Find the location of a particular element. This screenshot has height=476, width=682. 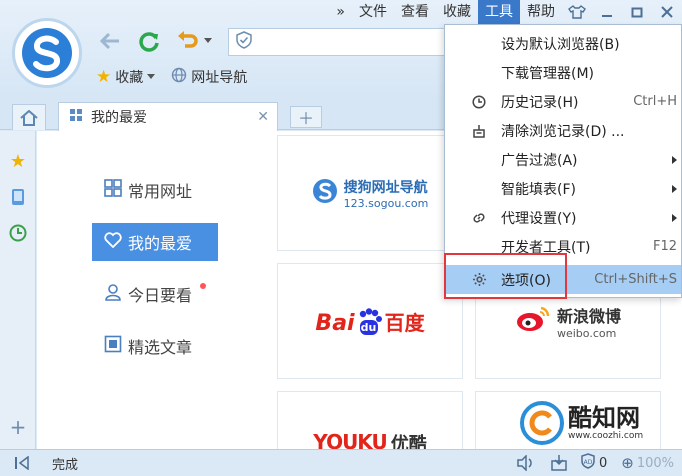

menu-item-ad-filter: 广告过滤(A) is located at coordinates (563, 159).